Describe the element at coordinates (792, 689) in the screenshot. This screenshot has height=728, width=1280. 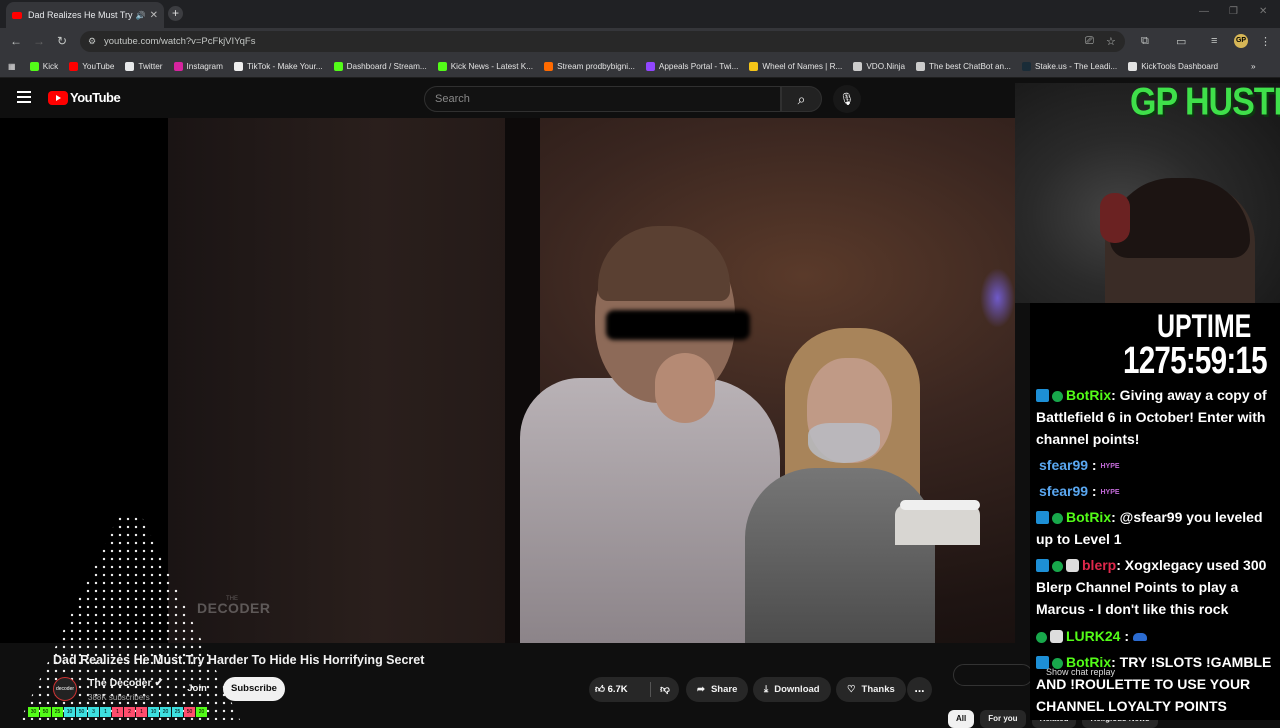
I see `download-button: ⤓ Download` at that location.